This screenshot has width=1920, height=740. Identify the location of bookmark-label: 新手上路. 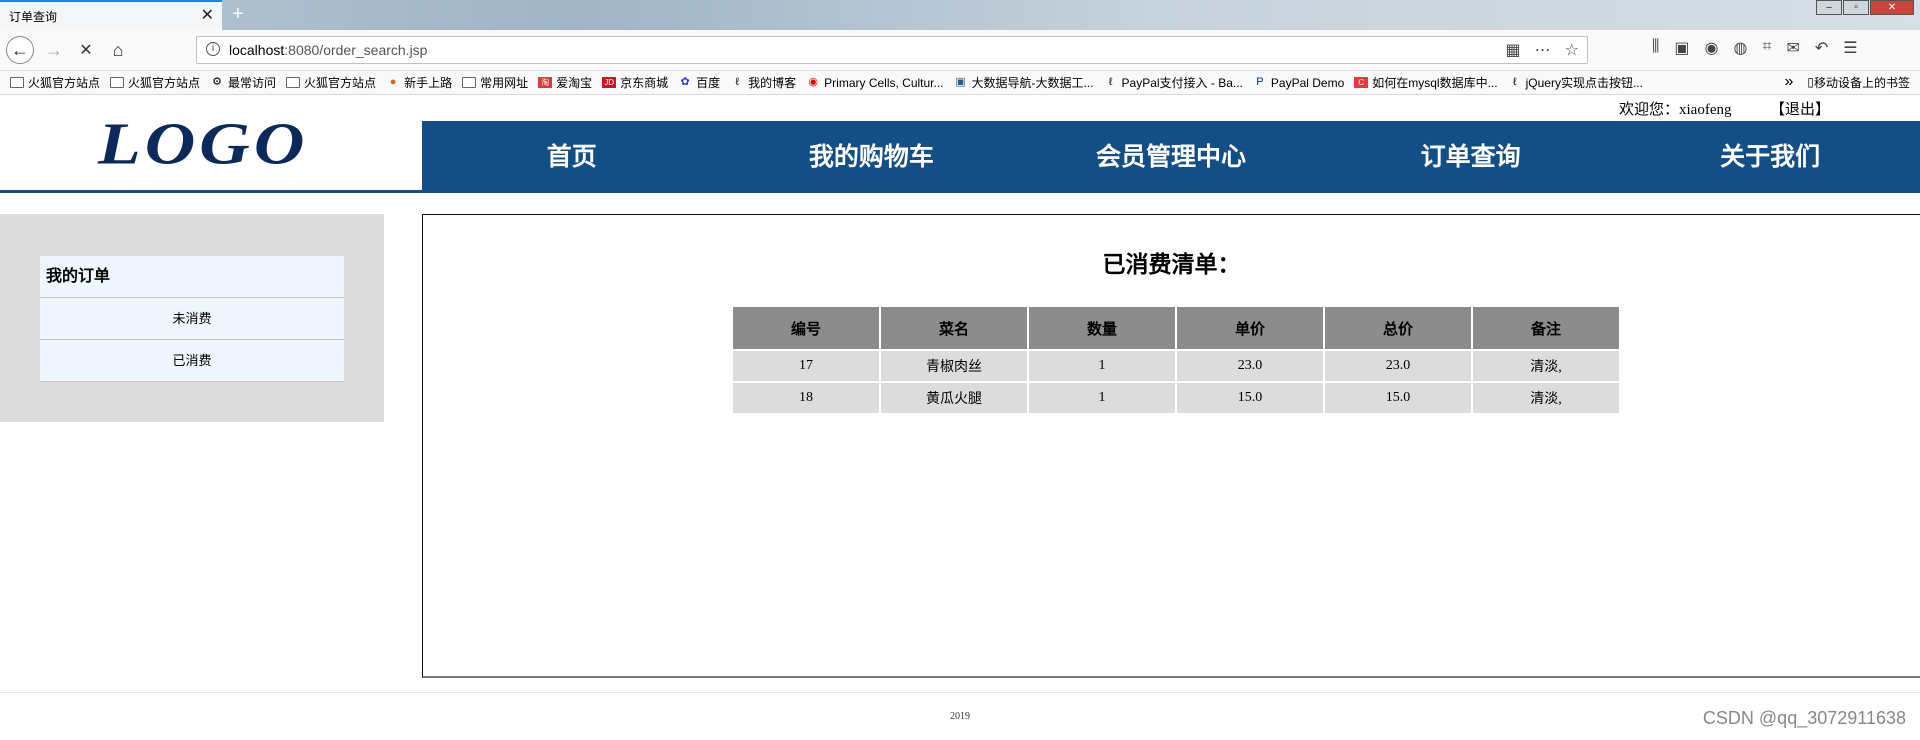
(428, 83).